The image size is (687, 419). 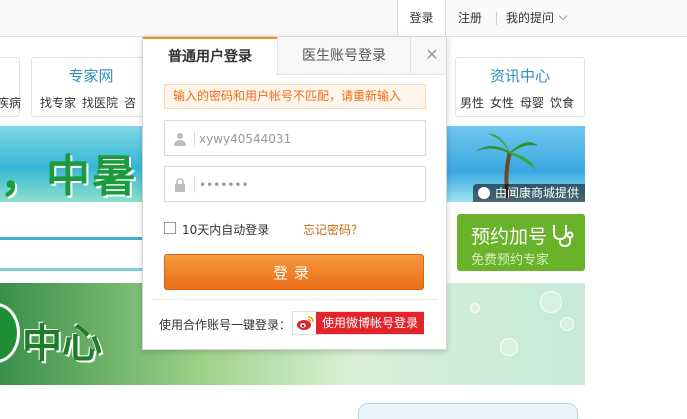 I want to click on remember-checkbox, so click(x=170, y=228).